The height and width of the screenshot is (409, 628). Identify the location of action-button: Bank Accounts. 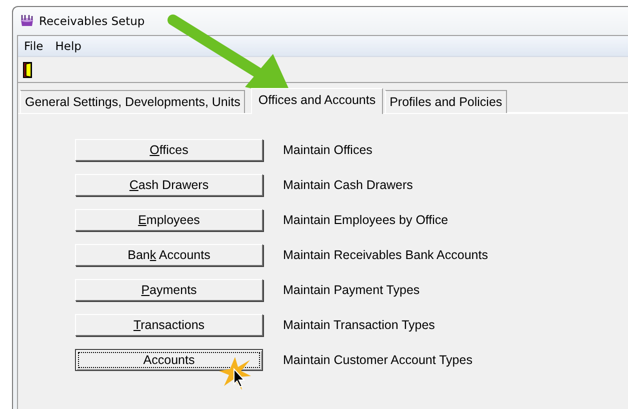
(169, 255).